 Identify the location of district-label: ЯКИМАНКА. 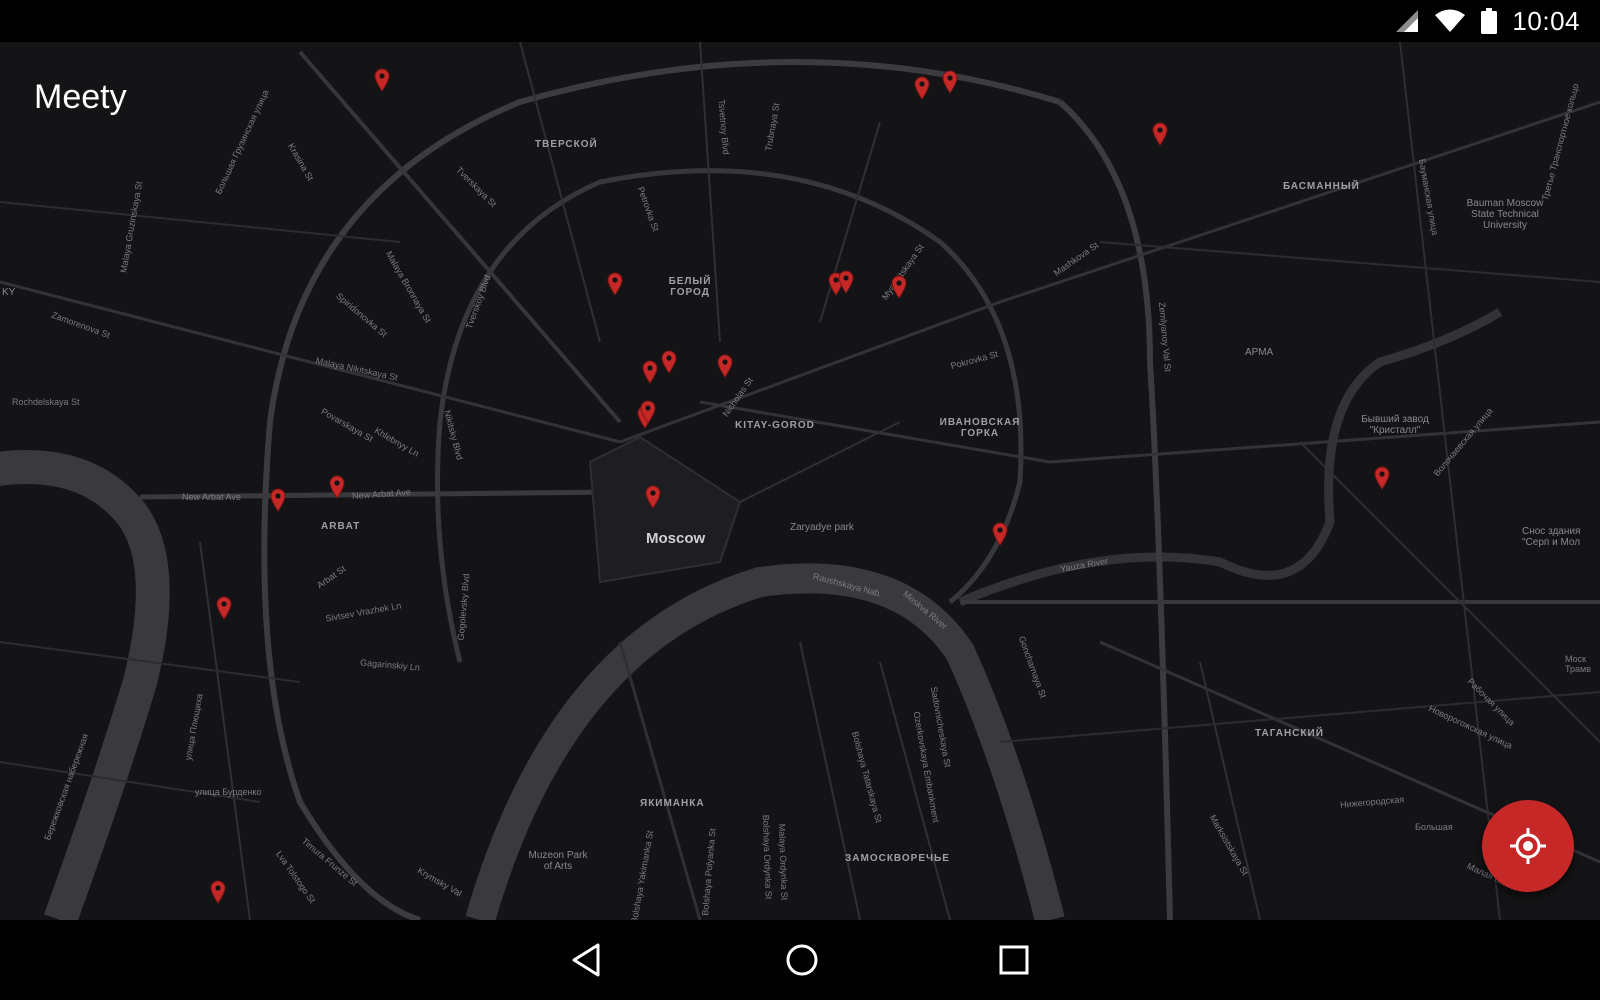
(672, 803).